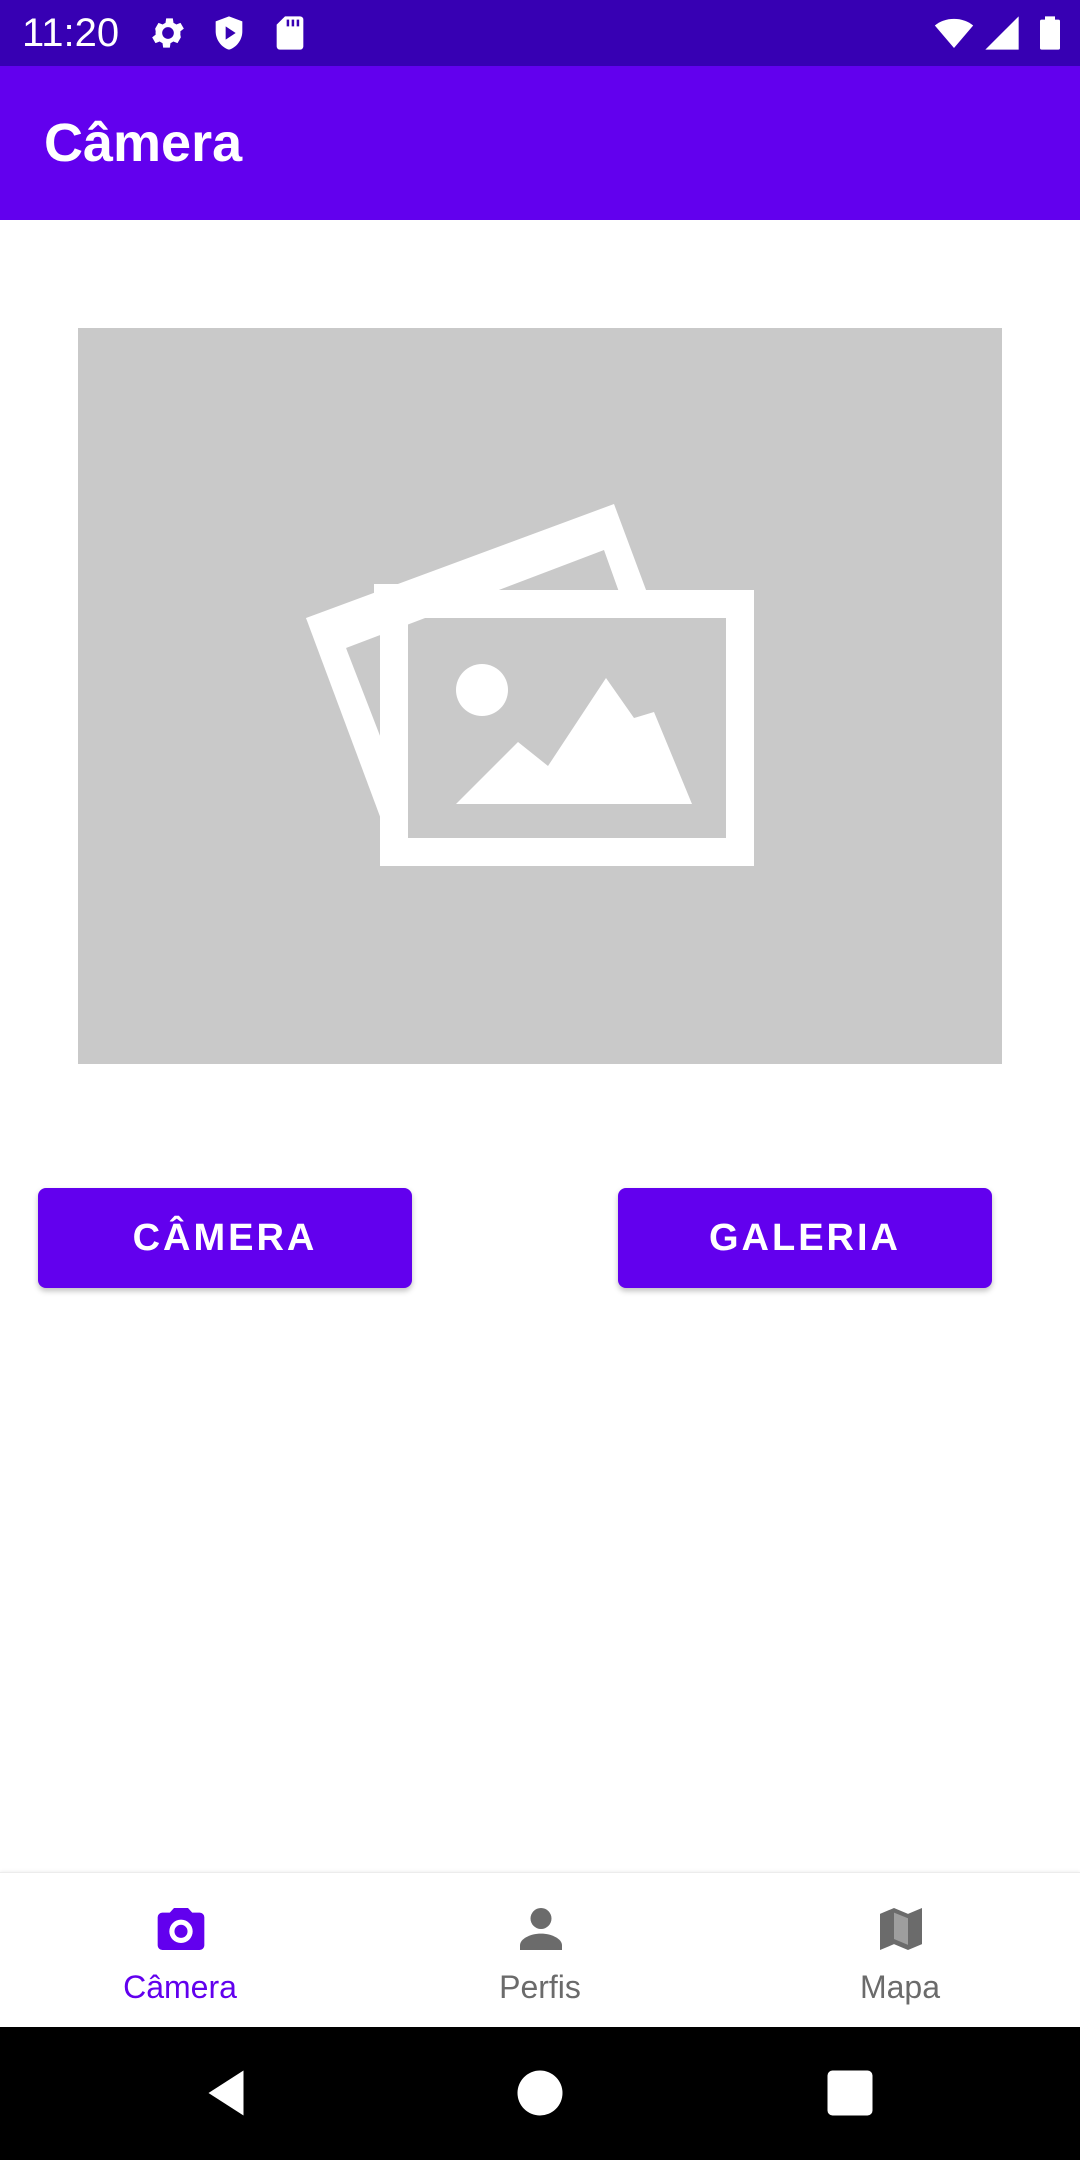 This screenshot has width=1080, height=2160. What do you see at coordinates (530, 685) in the screenshot?
I see `image-placeholder-icon` at bounding box center [530, 685].